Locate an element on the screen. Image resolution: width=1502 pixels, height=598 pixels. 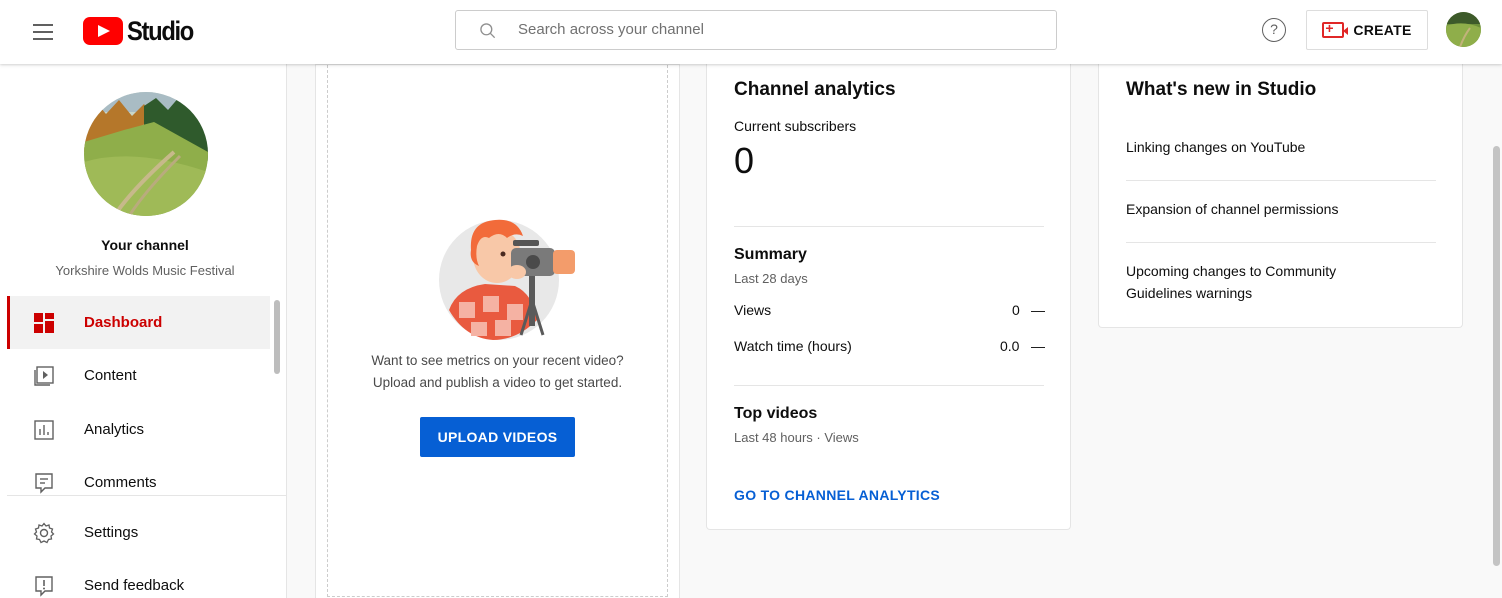
comments-icon is located at coordinates (44, 483).